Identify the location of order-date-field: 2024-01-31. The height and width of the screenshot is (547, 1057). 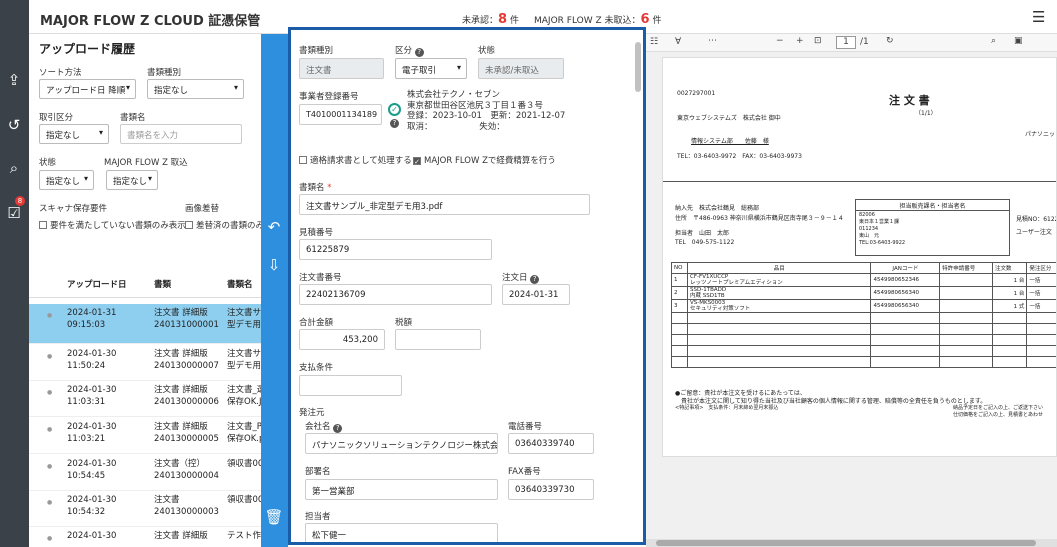
(536, 294).